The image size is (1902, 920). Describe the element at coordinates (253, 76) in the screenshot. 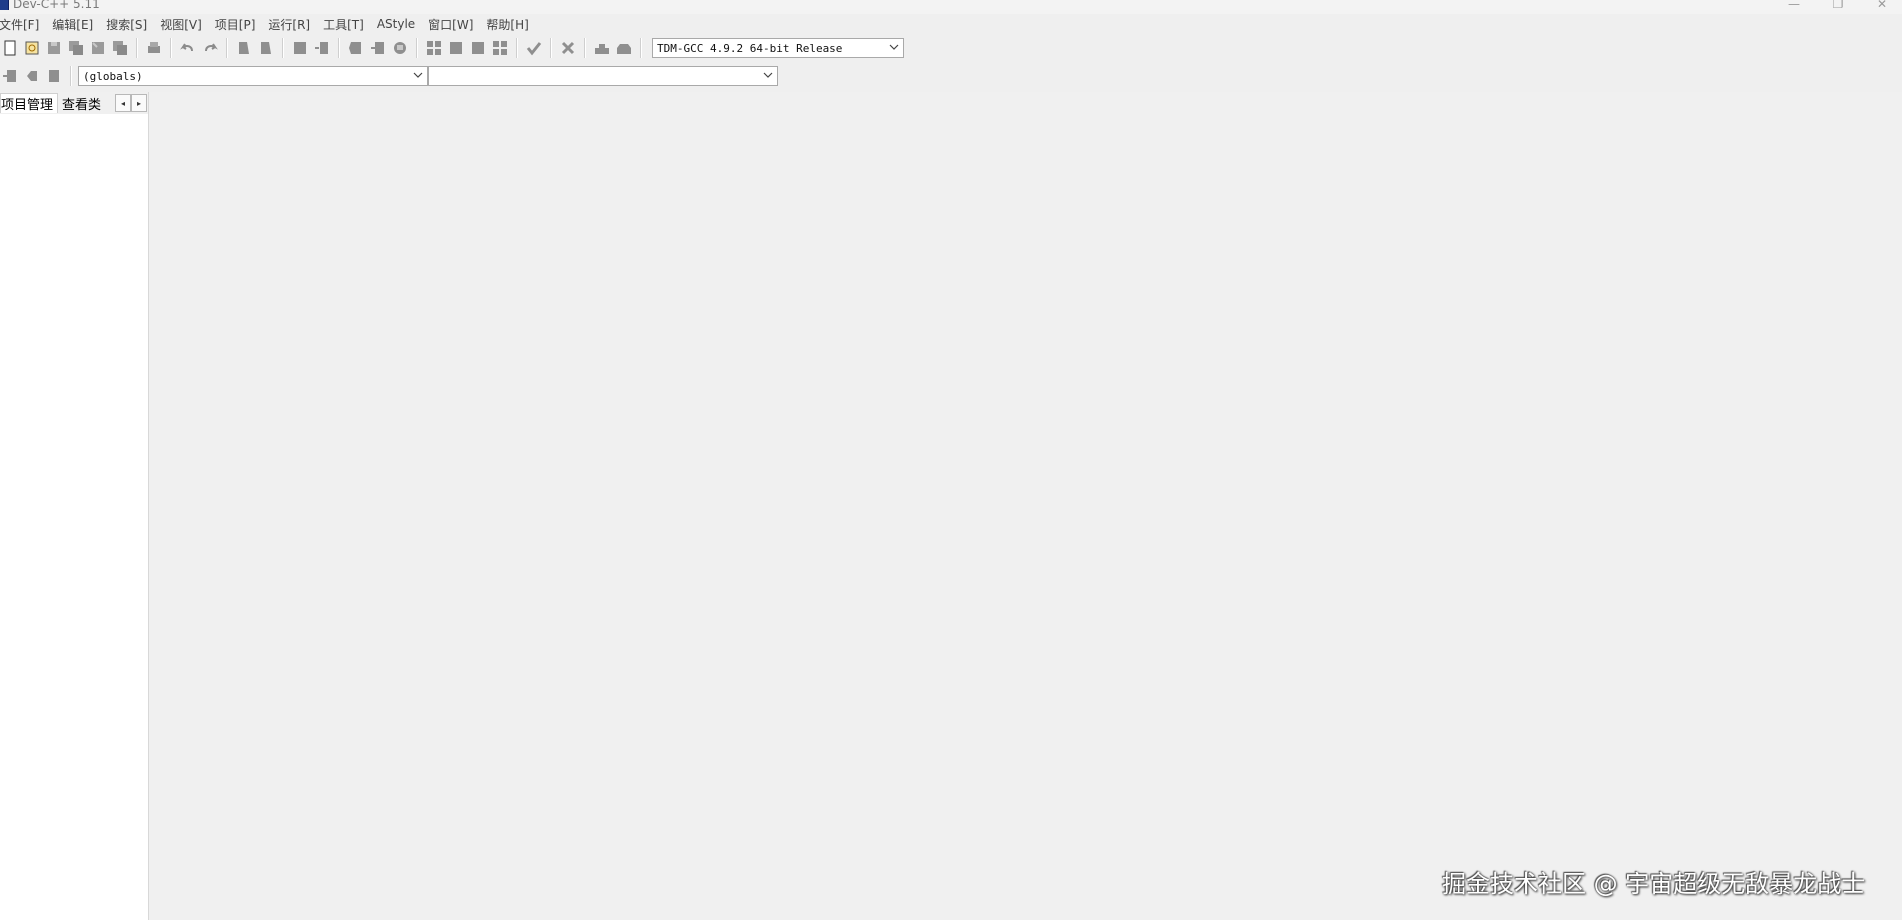

I see `class-select: (globals)` at that location.